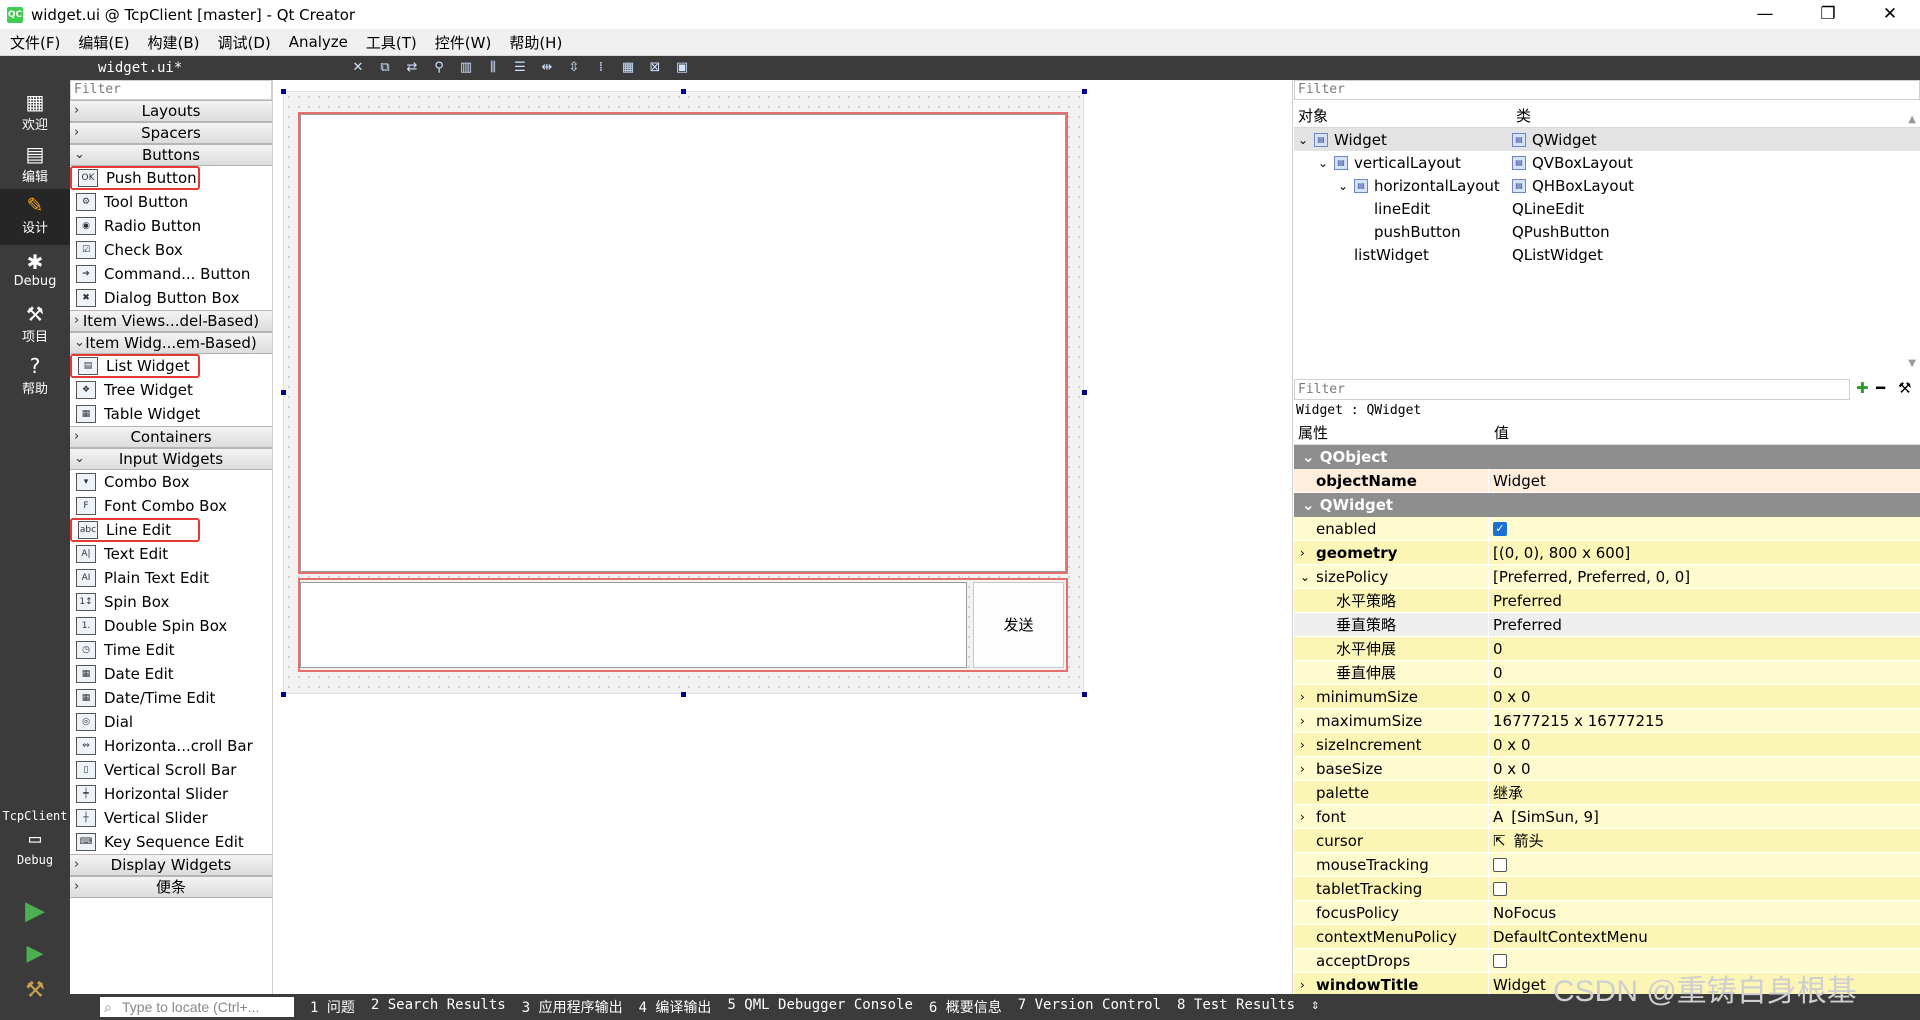 This screenshot has height=1020, width=1920. I want to click on widget-item: 1↕ Spin Box, so click(171, 602).